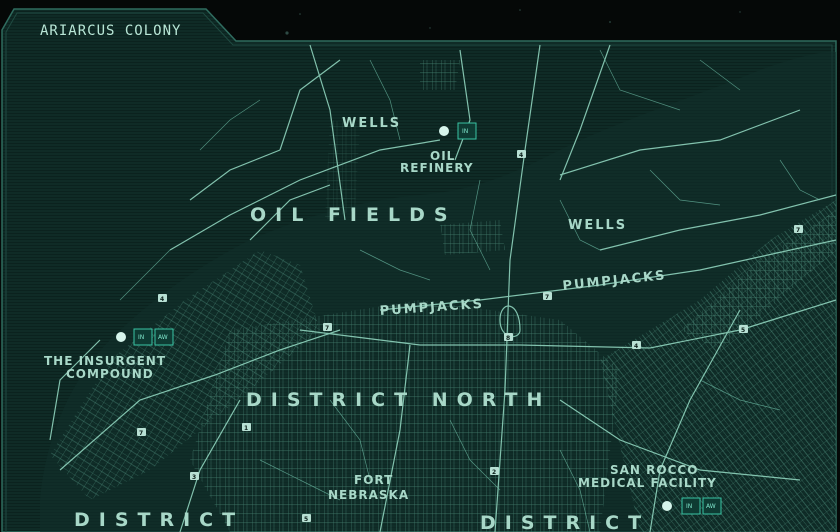 The image size is (840, 532). I want to click on label-district-north: DISTRICT NORTH, so click(398, 400).